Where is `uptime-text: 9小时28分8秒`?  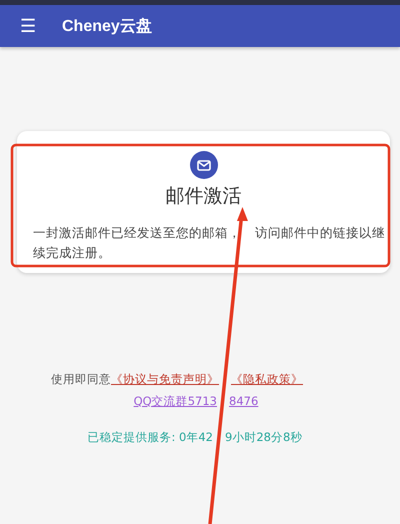 uptime-text: 9小时28分8秒 is located at coordinates (263, 437).